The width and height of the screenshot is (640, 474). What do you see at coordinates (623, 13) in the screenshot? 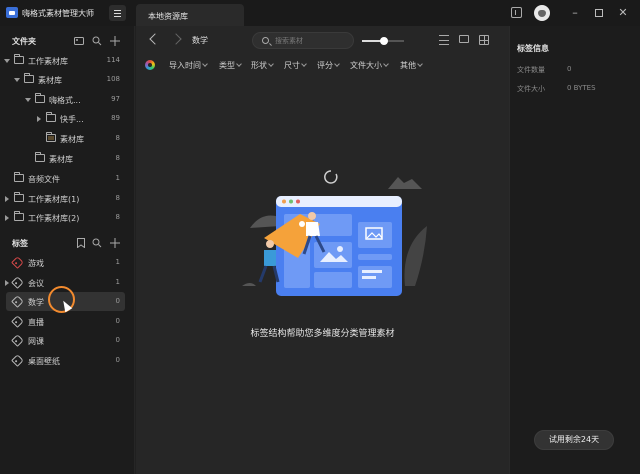
I see `close-icon: ✕` at bounding box center [623, 13].